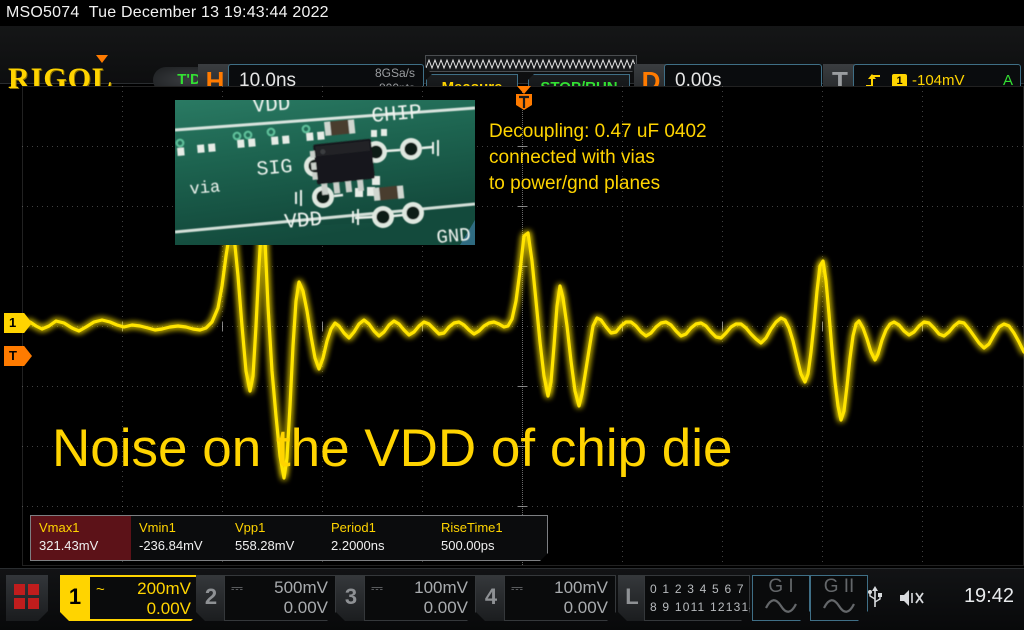 The image size is (1024, 630). What do you see at coordinates (358, 545) in the screenshot?
I see `measurement-value: 2.2000ns` at bounding box center [358, 545].